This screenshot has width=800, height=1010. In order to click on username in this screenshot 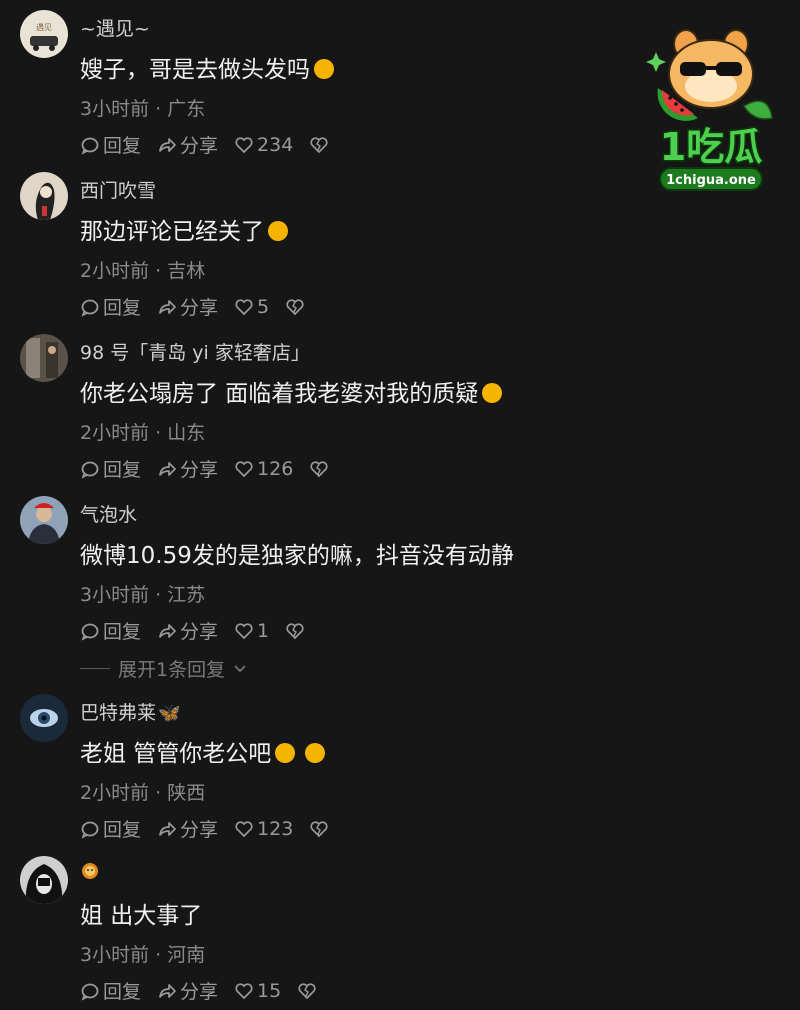, I will do `click(90, 872)`.